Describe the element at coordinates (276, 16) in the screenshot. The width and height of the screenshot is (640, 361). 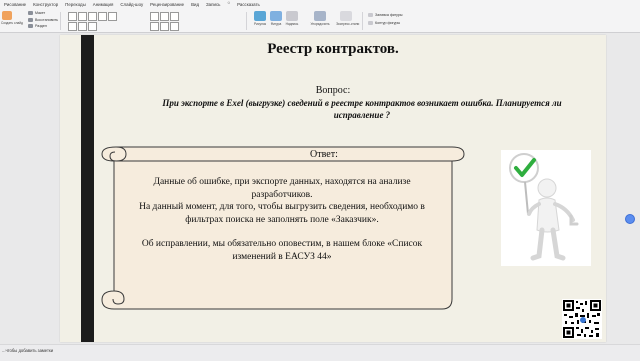
I see `shape-icon` at that location.